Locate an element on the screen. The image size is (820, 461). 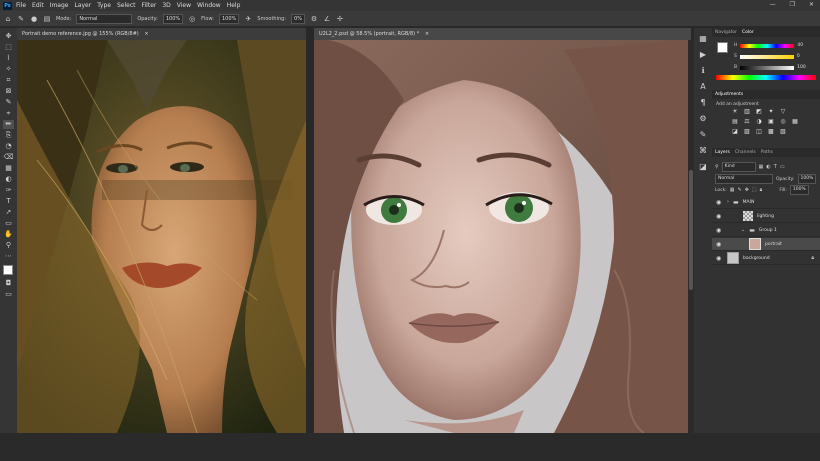
menu-image: Image is located at coordinates (59, 5).